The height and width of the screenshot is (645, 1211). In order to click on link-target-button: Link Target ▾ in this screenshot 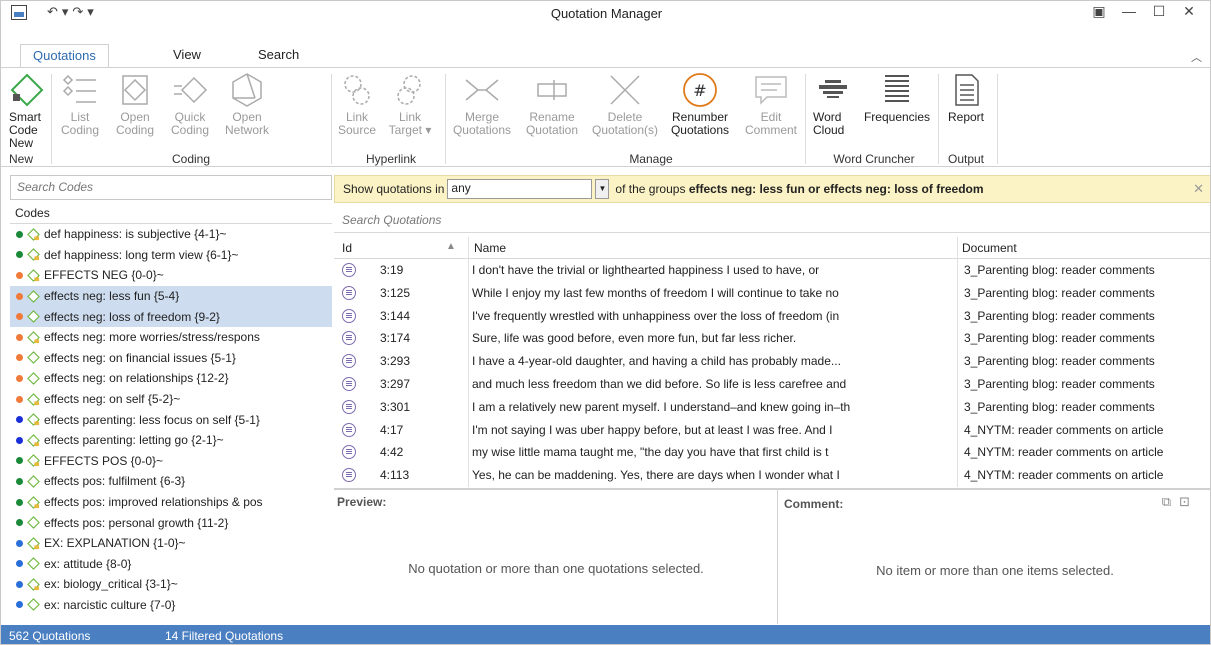, I will do `click(410, 104)`.